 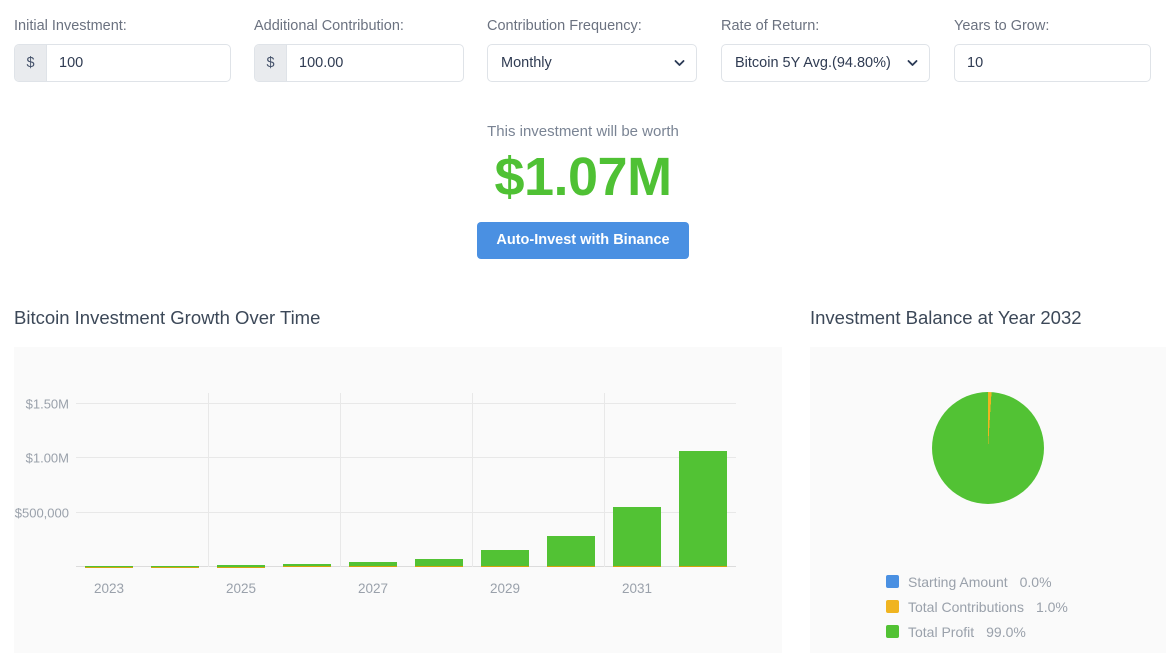 What do you see at coordinates (329, 26) in the screenshot?
I see `label-additional-contribution: Additional Contribution:` at bounding box center [329, 26].